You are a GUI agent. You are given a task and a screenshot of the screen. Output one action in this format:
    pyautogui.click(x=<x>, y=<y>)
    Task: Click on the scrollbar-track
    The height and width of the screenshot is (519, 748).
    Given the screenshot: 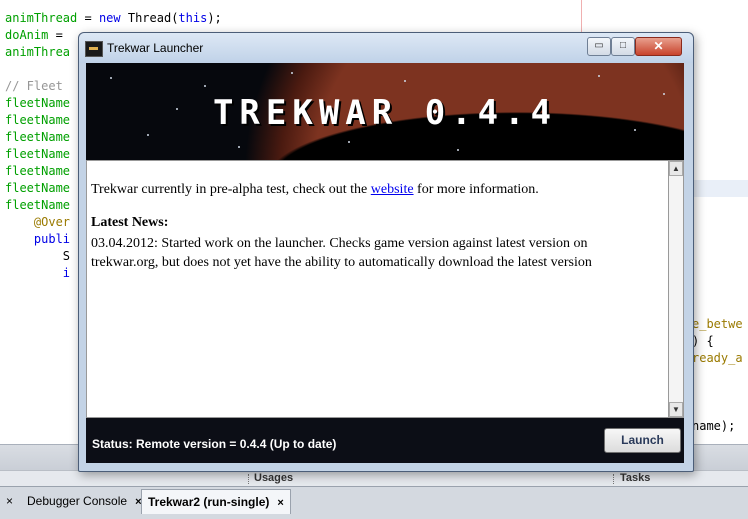 What is the action you would take?
    pyautogui.click(x=676, y=289)
    